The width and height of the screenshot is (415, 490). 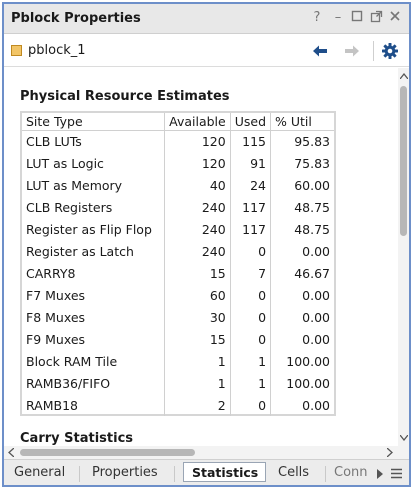 What do you see at coordinates (125, 472) in the screenshot?
I see `tab-properties: Properties` at bounding box center [125, 472].